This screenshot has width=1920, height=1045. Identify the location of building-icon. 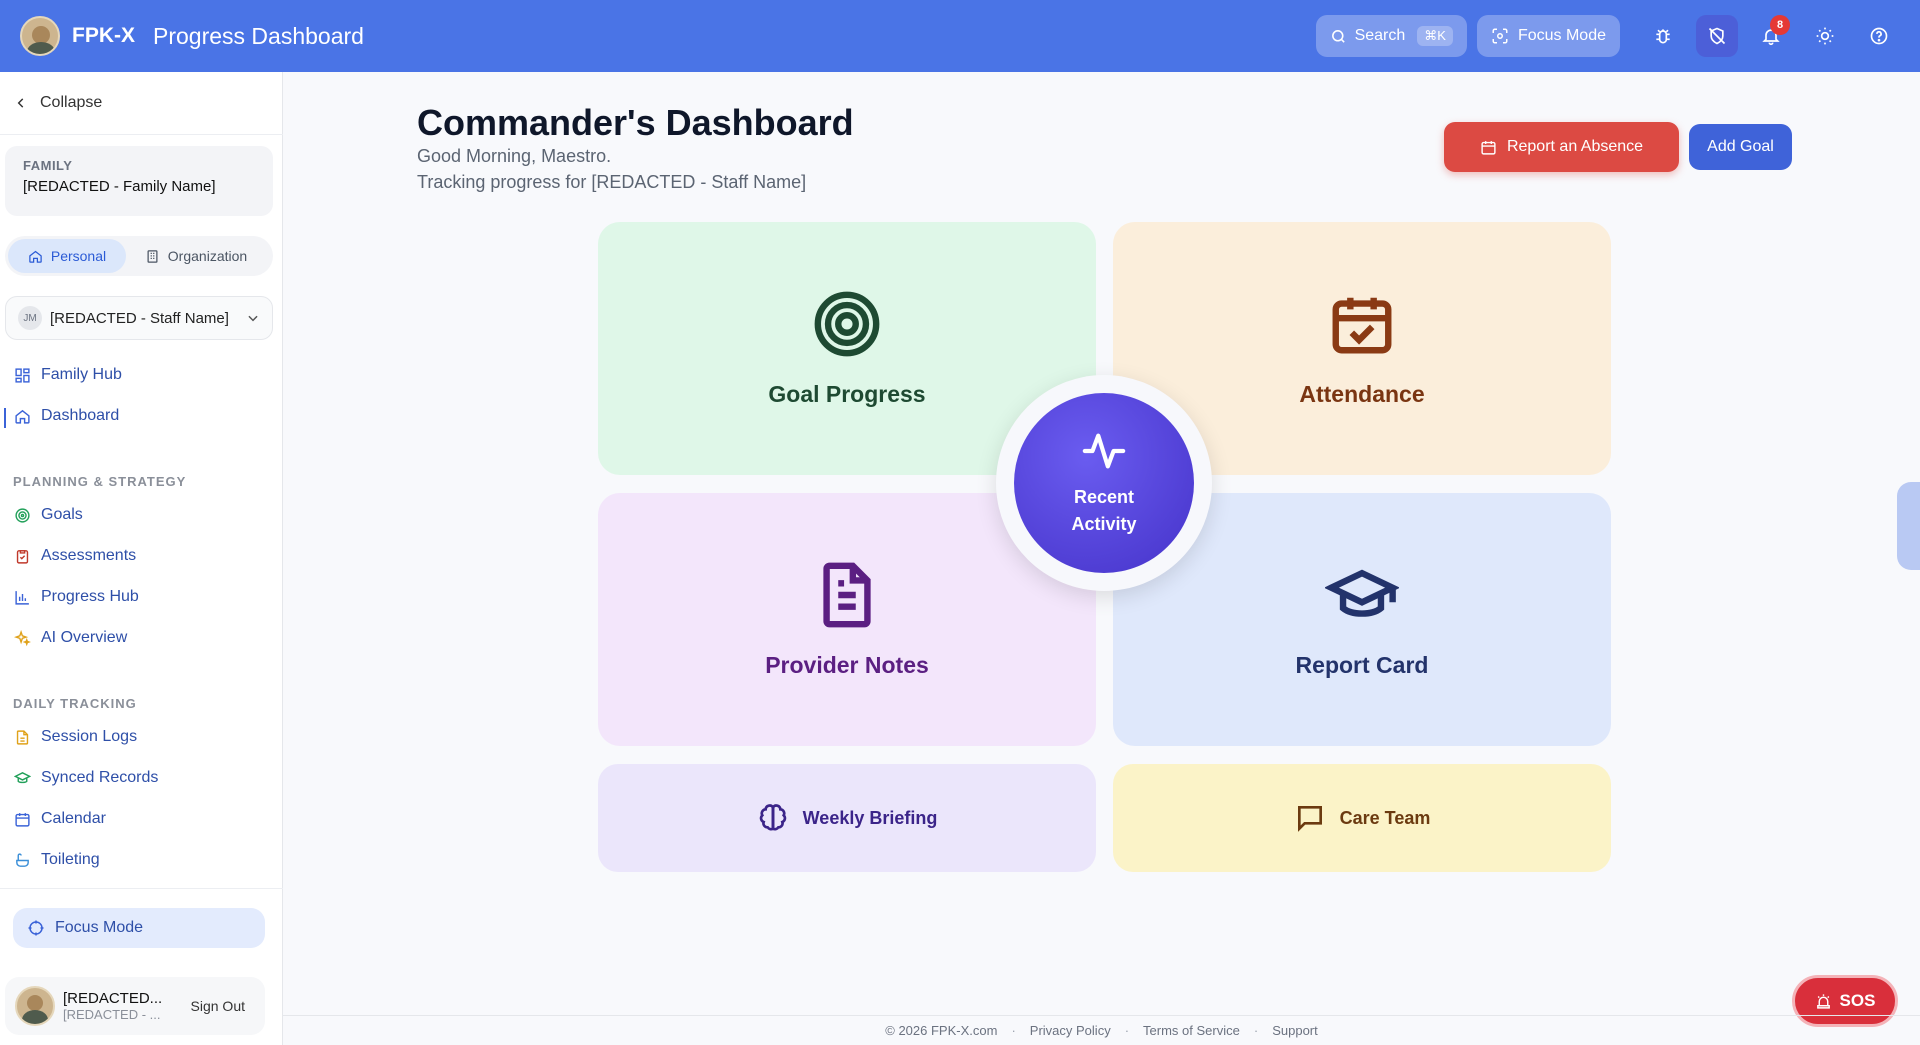
(156, 256).